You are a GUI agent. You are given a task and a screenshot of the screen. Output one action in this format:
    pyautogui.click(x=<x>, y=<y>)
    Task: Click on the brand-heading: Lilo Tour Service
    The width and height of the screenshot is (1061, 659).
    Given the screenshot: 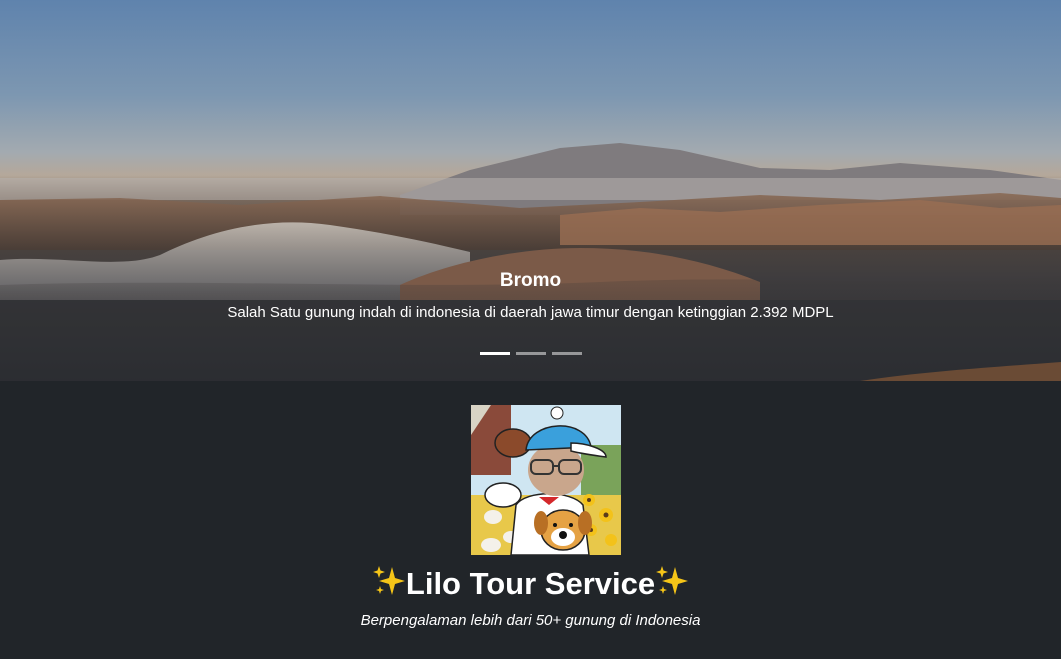 What is the action you would take?
    pyautogui.click(x=530, y=583)
    